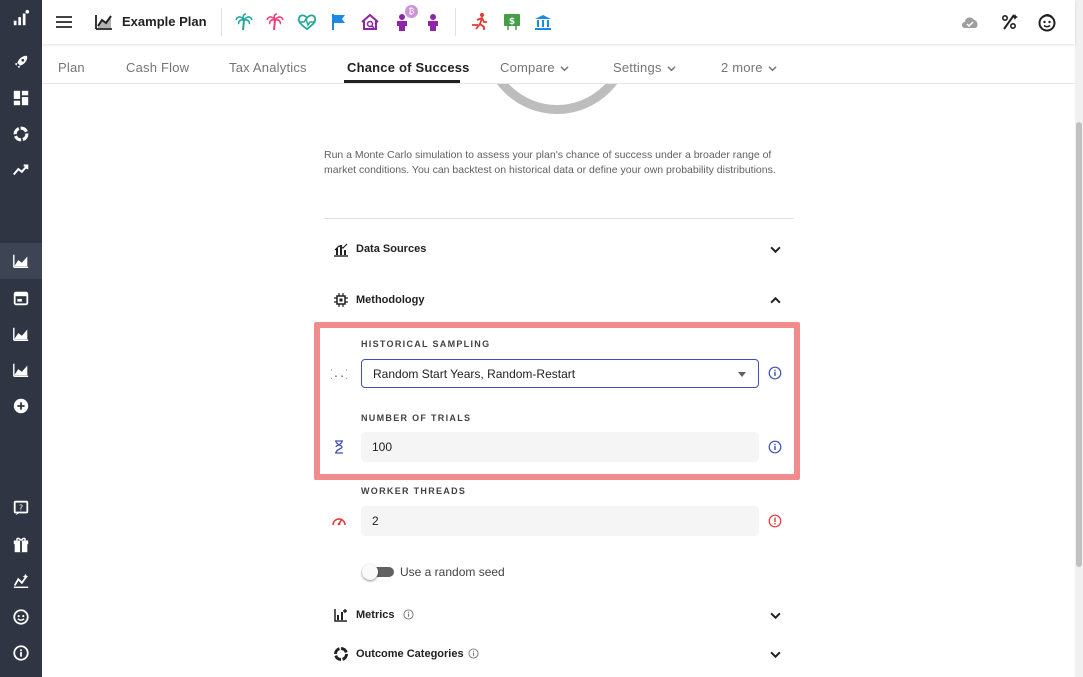 This screenshot has height=677, width=1083. I want to click on vertical-scrollbar, so click(1079, 338).